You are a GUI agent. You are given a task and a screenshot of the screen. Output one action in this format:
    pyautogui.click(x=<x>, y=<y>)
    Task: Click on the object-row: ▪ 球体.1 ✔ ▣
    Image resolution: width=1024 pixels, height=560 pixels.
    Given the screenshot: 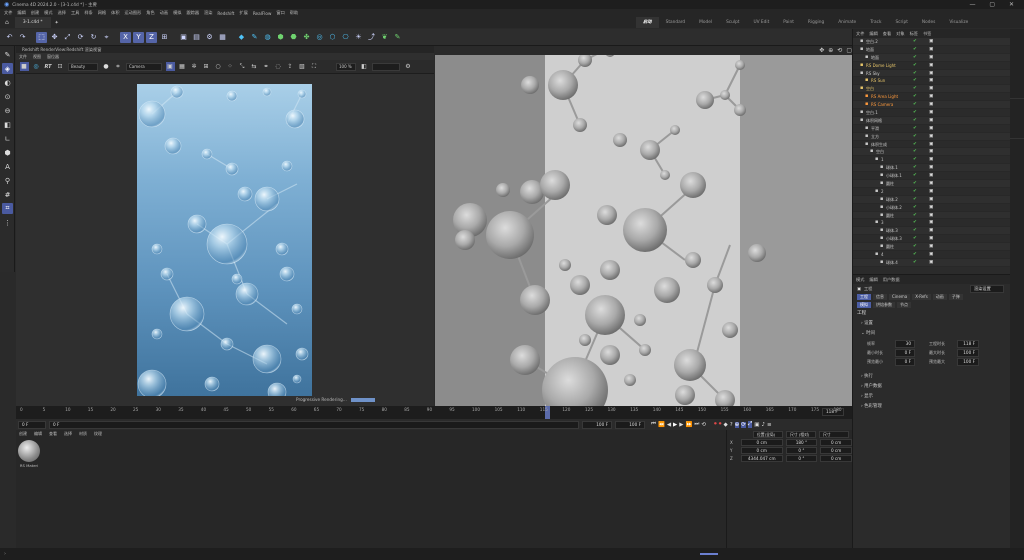 What is the action you would take?
    pyautogui.click(x=931, y=168)
    